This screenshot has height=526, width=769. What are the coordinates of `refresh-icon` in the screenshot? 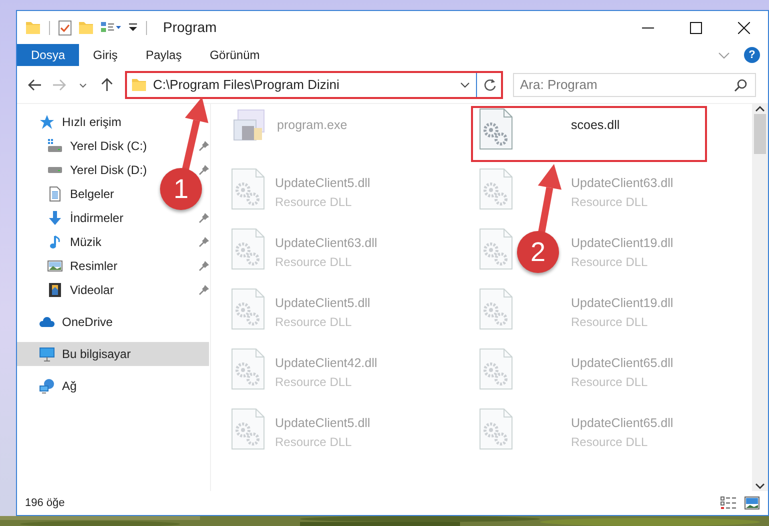 It's located at (490, 85).